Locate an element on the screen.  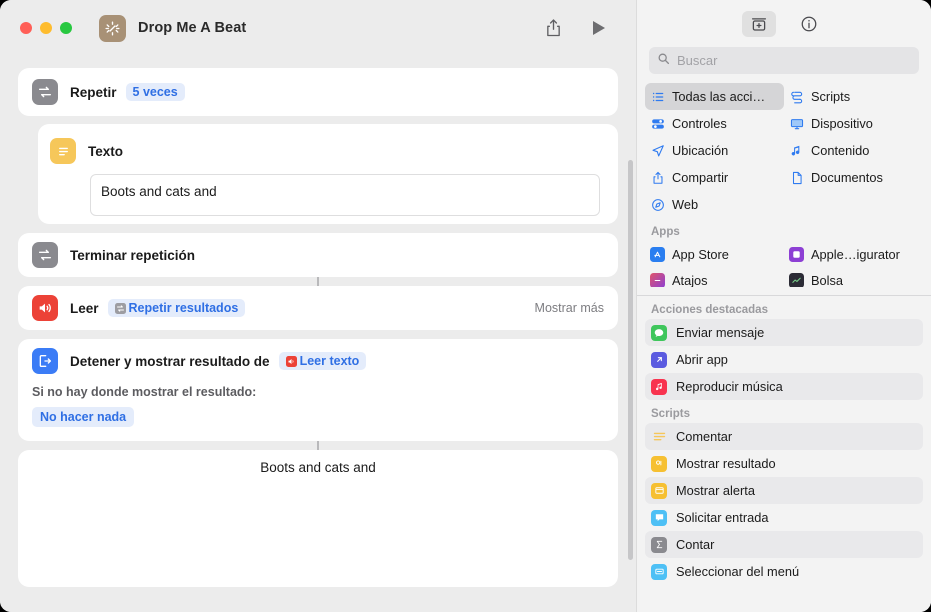
music-icon is located at coordinates (659, 386).